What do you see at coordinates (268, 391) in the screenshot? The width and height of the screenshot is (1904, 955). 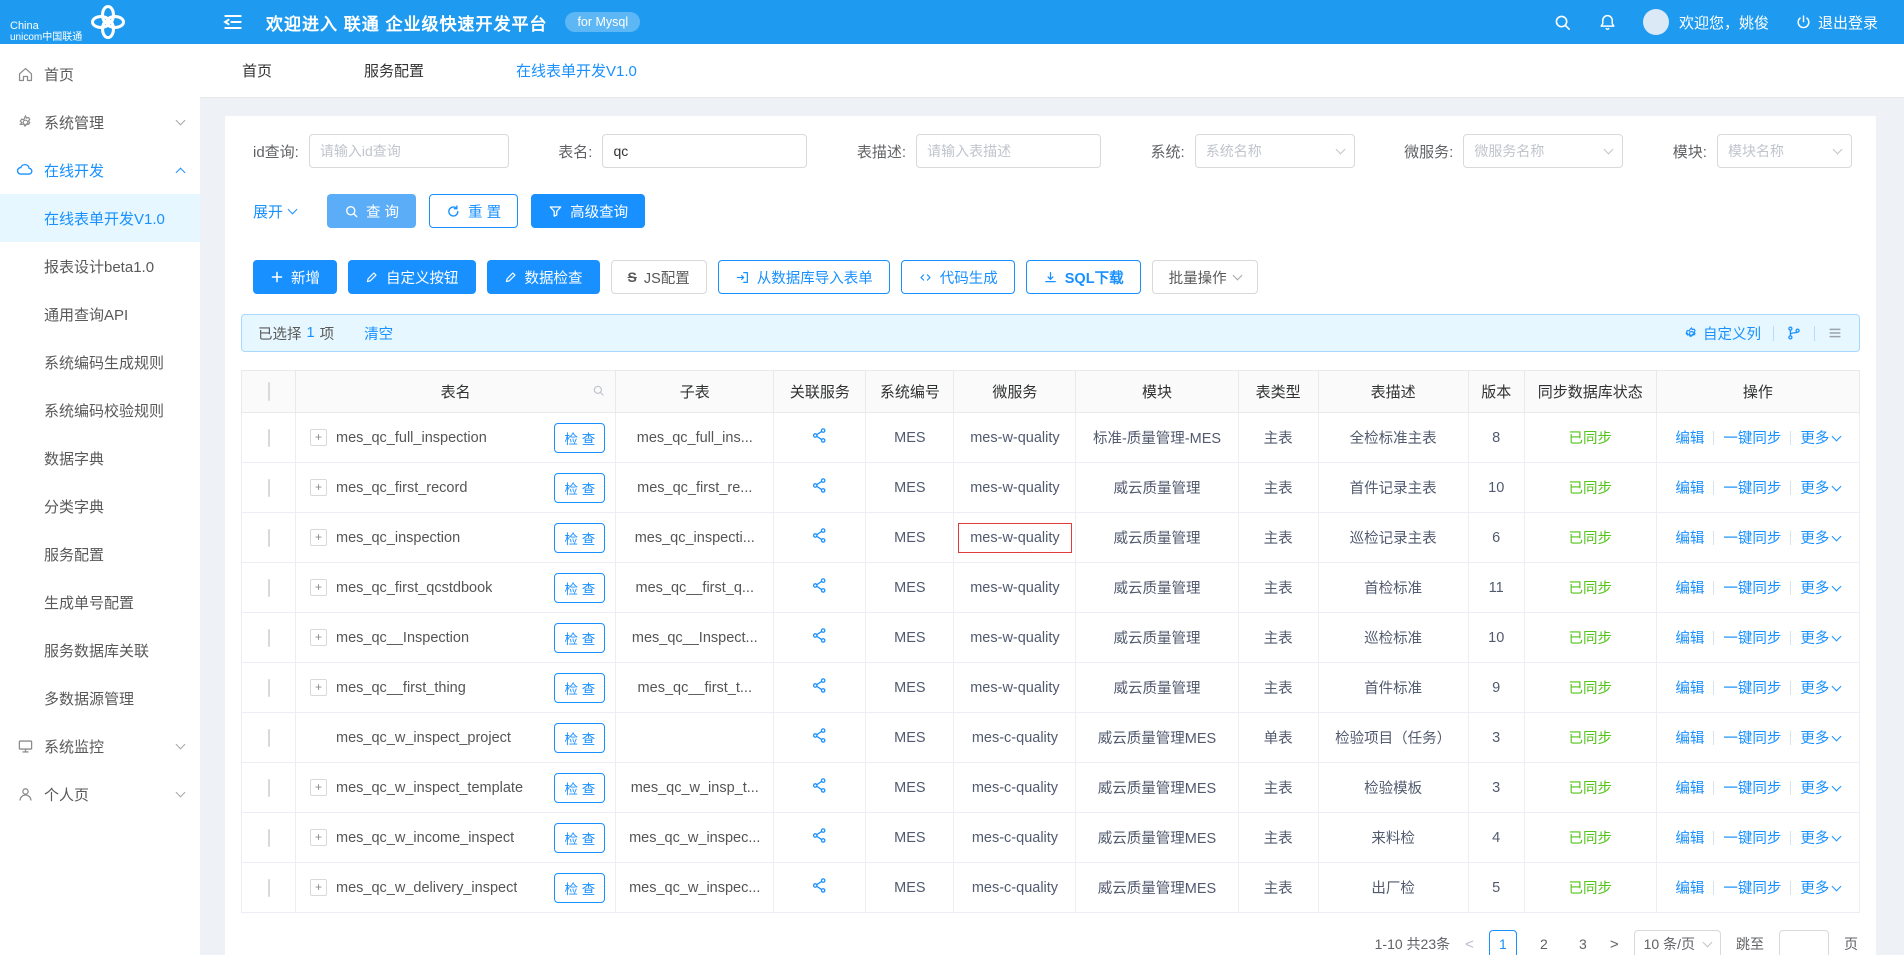 I see `select-all-checkbox` at bounding box center [268, 391].